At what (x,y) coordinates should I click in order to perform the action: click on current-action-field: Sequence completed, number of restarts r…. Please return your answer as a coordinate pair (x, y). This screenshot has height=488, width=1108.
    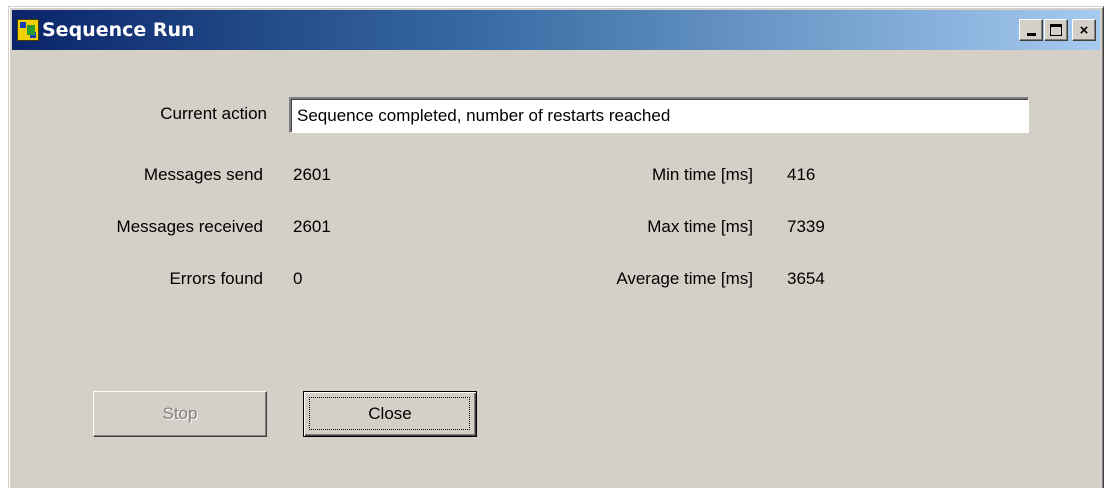
    Looking at the image, I should click on (659, 115).